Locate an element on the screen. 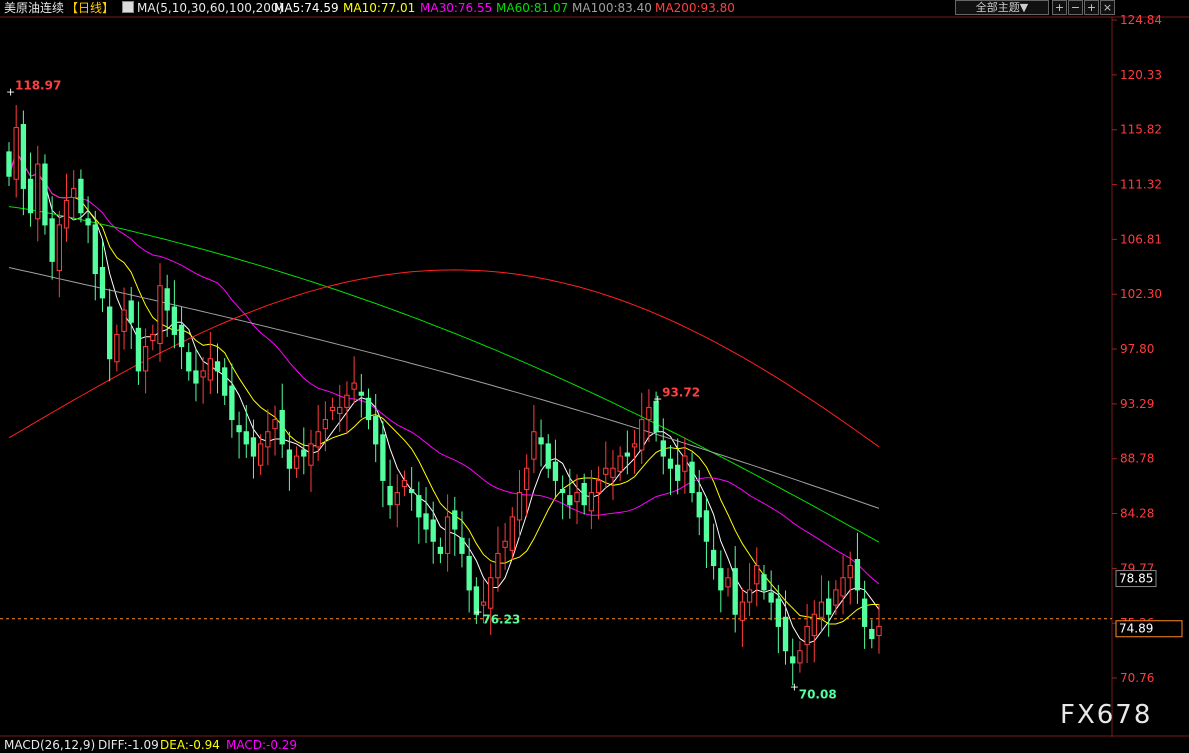  y-tick-label: 84.28 is located at coordinates (1137, 514).